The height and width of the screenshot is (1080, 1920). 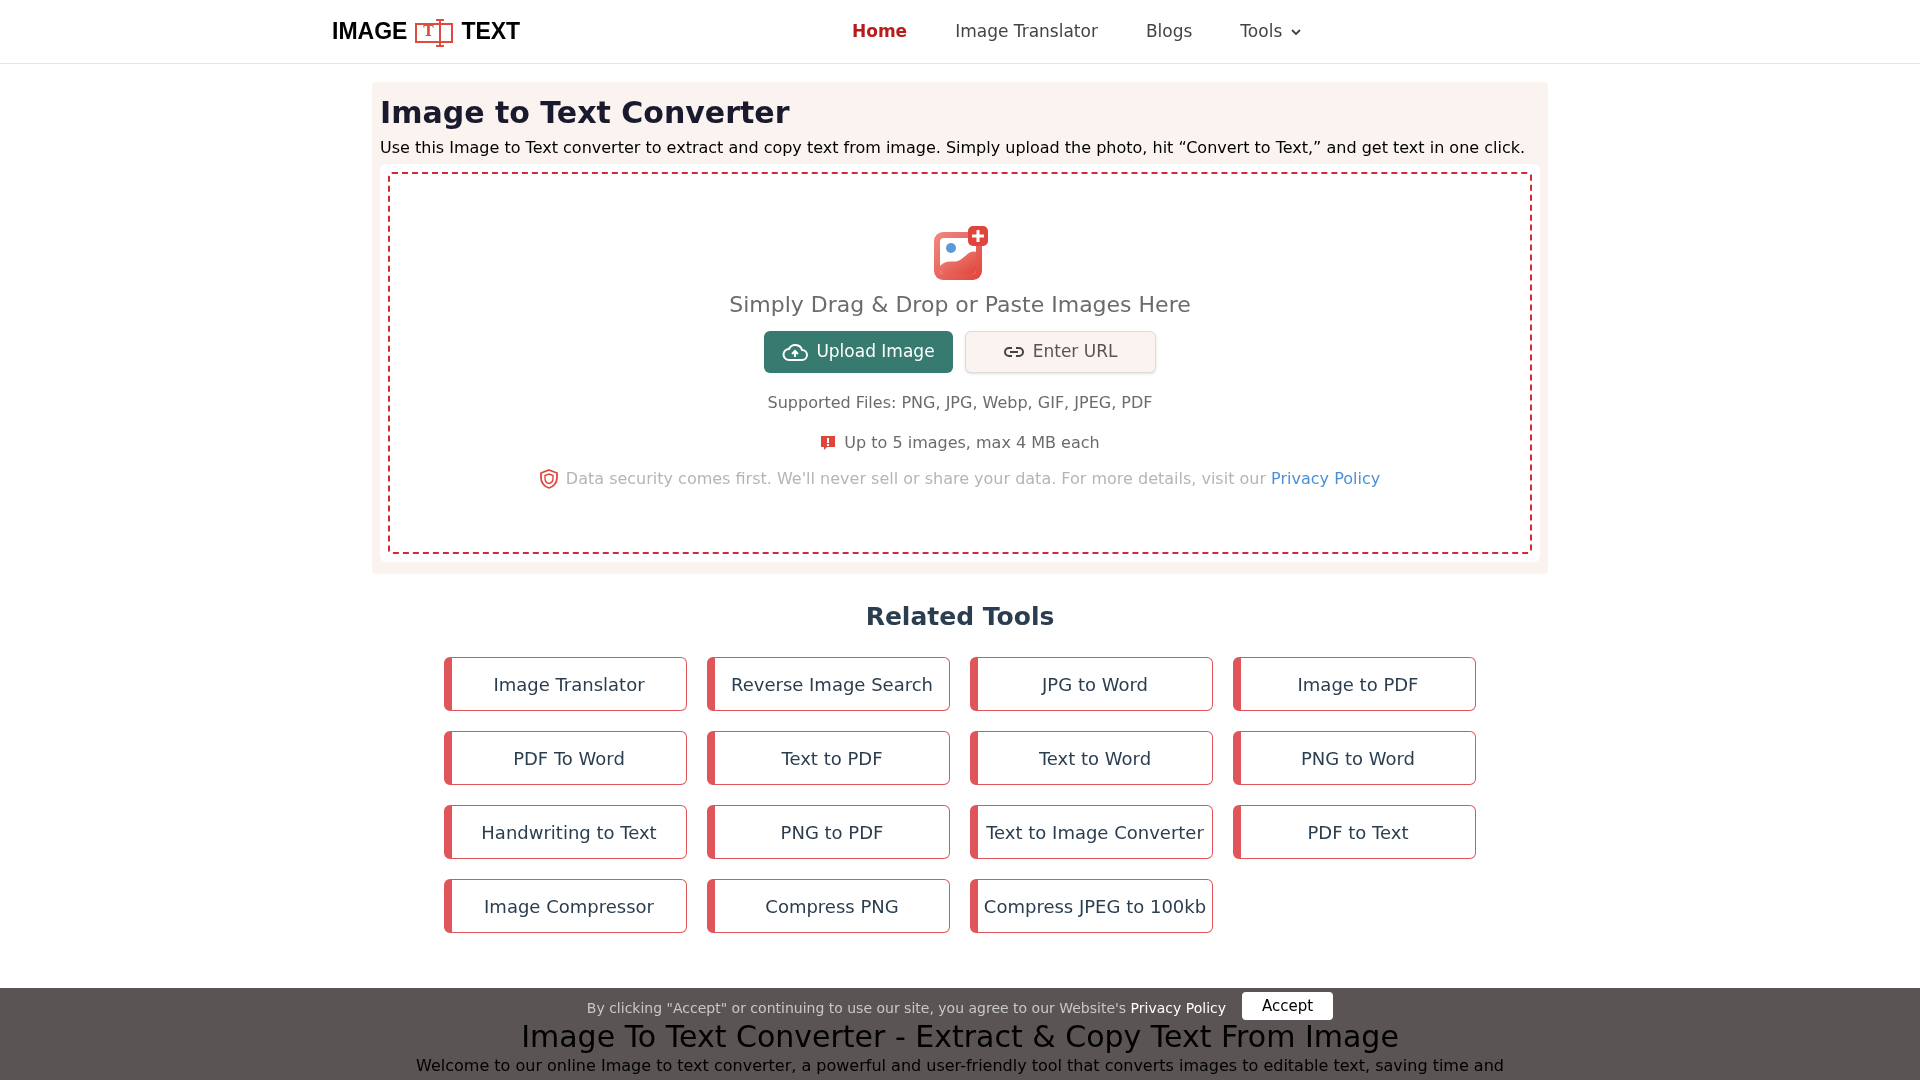 I want to click on tool-link: Compress JPEG to 100kb, so click(x=1091, y=906).